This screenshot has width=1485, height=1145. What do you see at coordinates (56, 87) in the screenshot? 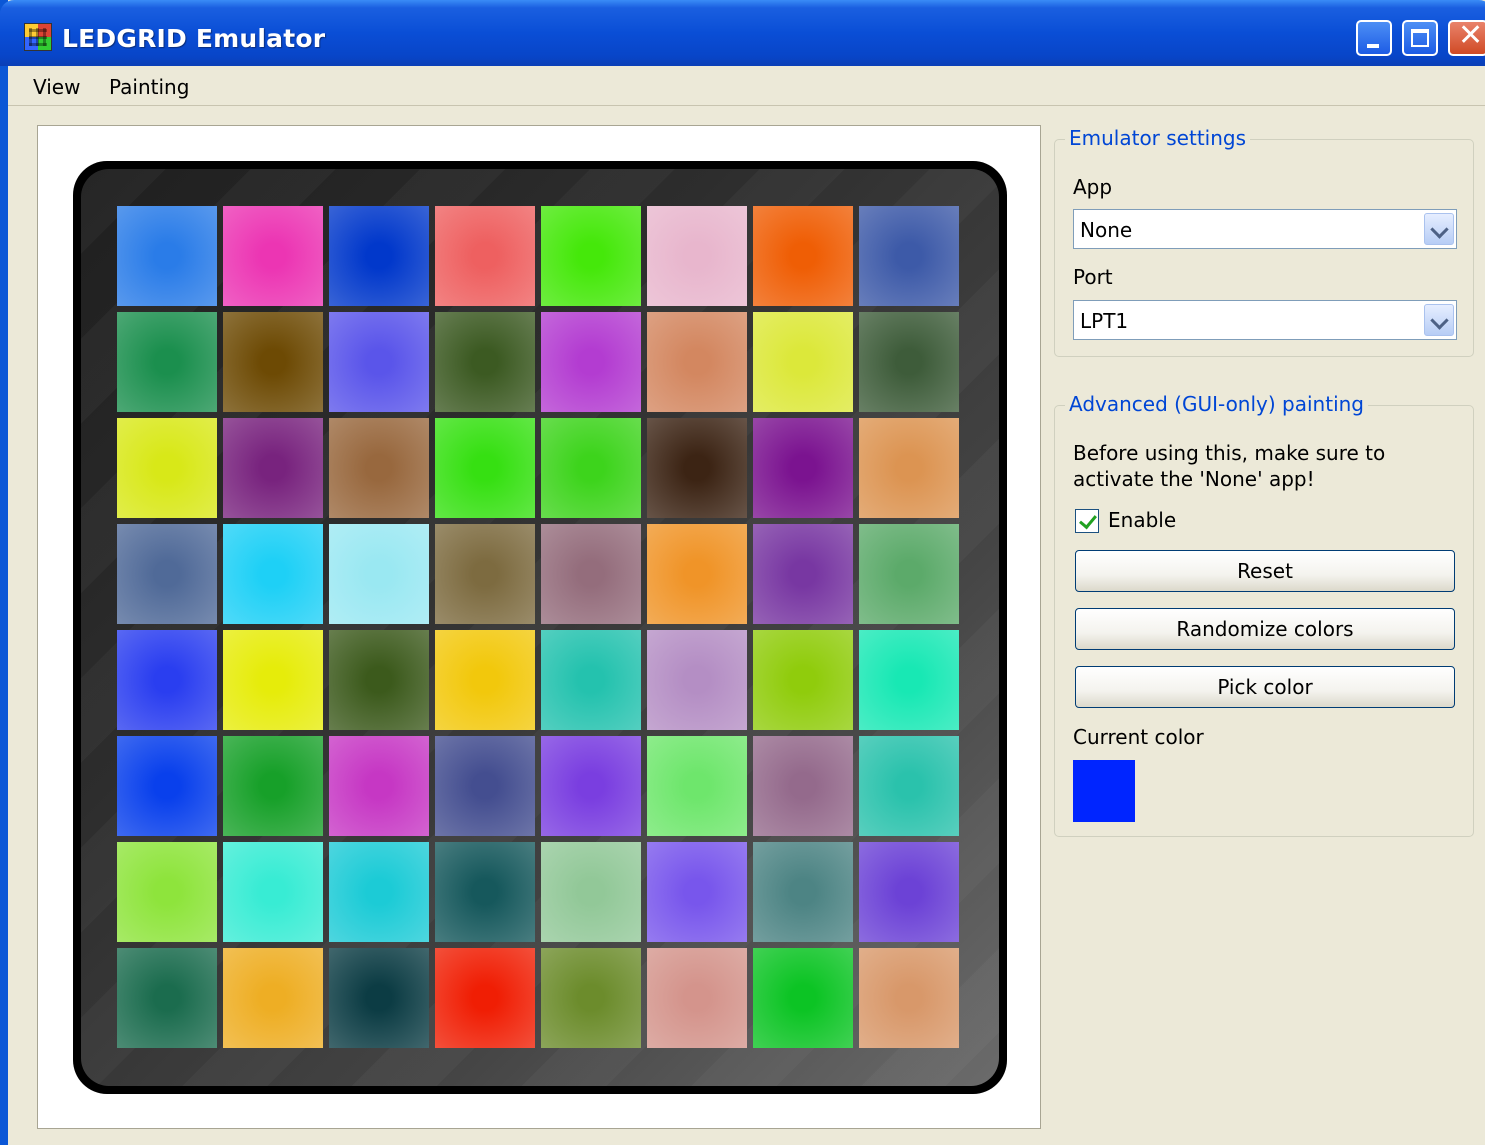
I see `menu-view: View` at bounding box center [56, 87].